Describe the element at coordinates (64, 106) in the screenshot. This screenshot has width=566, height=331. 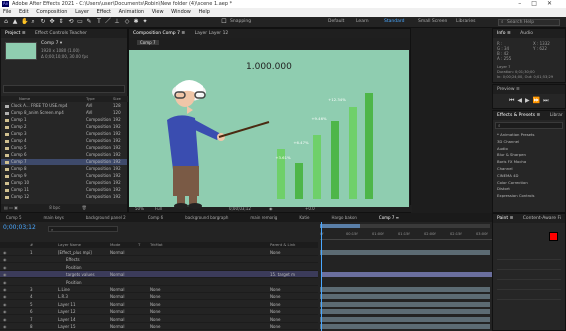
I see `project-item: Clock A... FREE TO USE.mp4 AVI 128` at that location.